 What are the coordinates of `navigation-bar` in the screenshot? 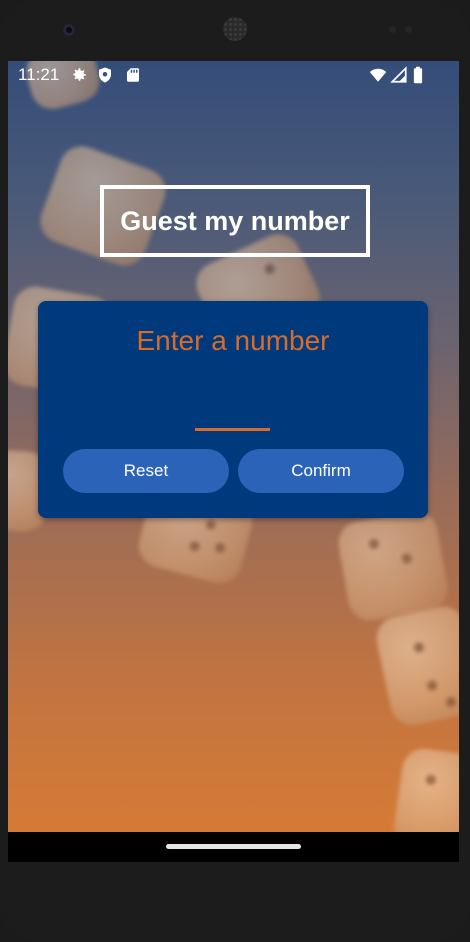 It's located at (233, 847).